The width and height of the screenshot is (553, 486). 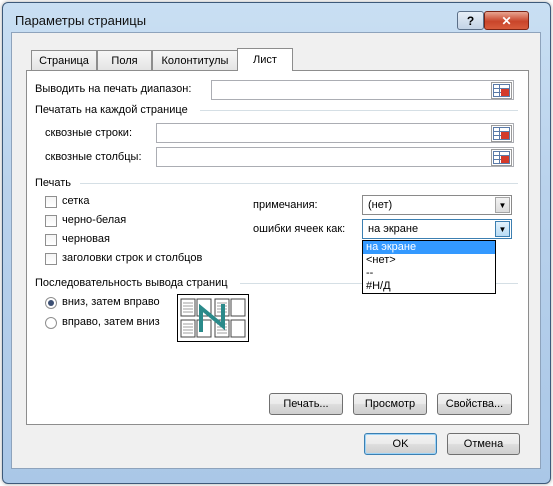 I want to click on errors-label: ошибки ячеек как:, so click(x=299, y=229).